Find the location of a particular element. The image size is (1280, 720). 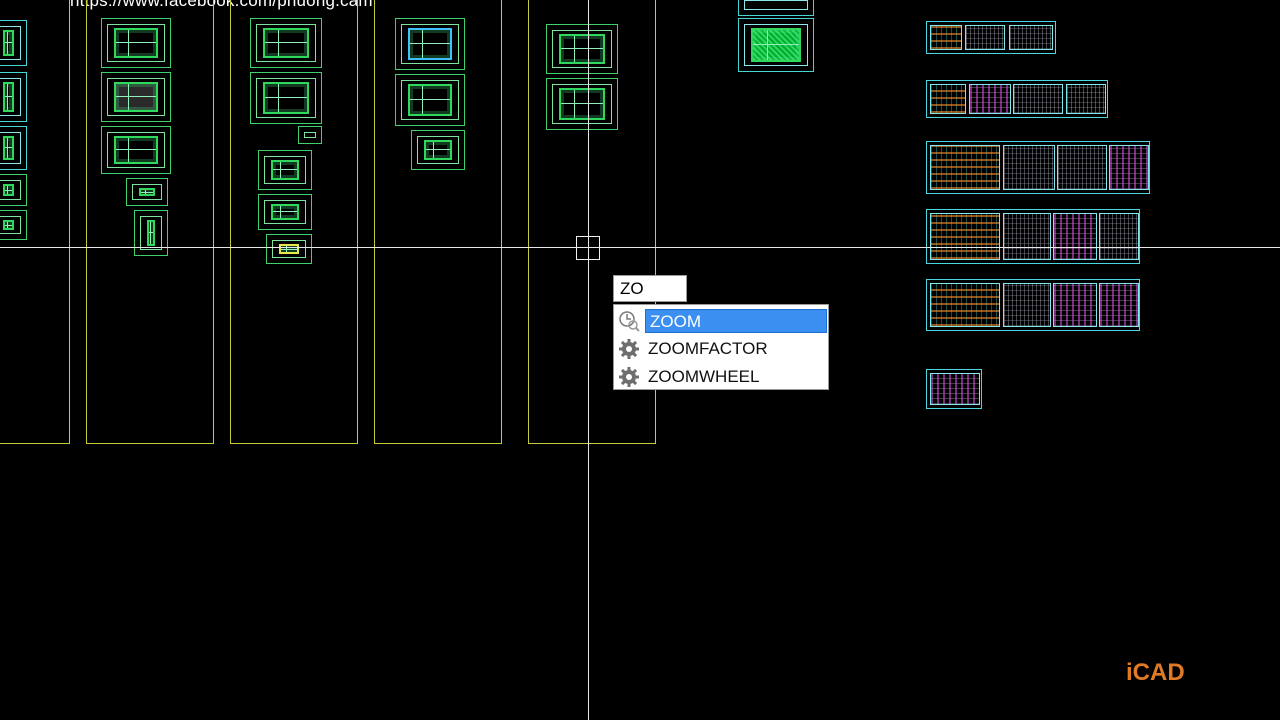

command-autocomplete-list: ZOOM ZOOMFACTOR ZOOMWHEEL is located at coordinates (721, 347).